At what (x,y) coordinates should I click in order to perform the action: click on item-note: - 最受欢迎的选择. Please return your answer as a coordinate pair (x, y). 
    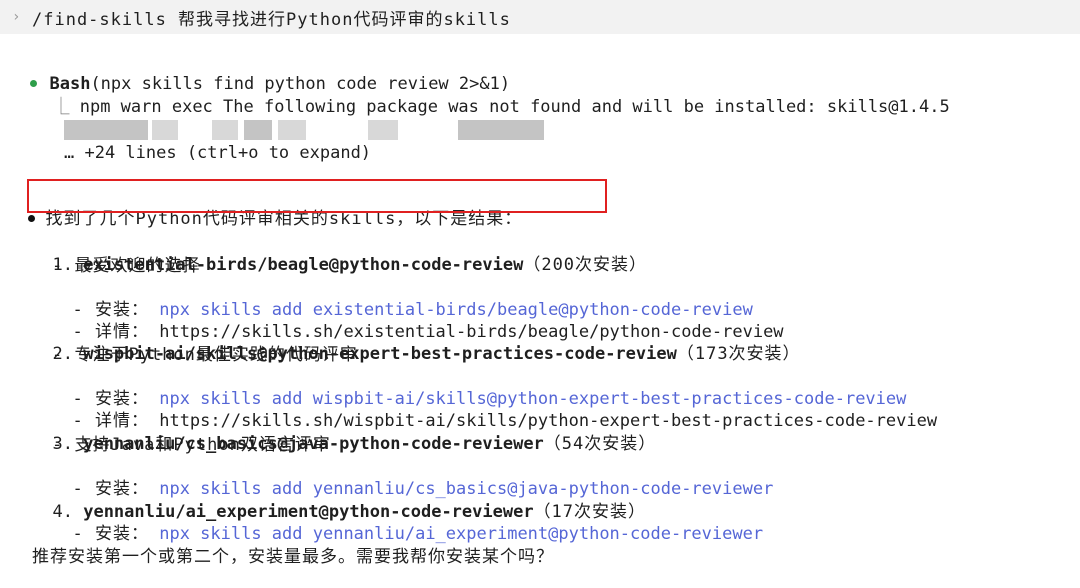
    Looking at the image, I should click on (126, 266).